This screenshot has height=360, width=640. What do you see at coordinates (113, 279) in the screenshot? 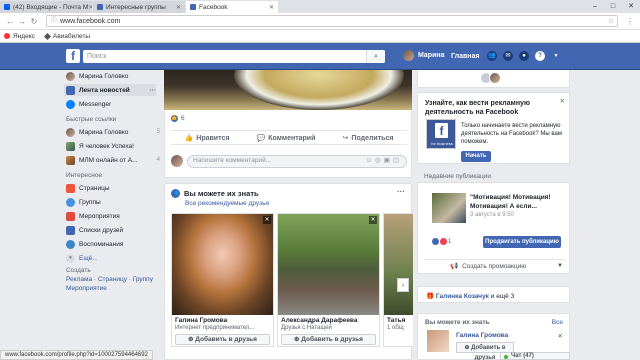
I see `create-links-row: Реклама · Страницу · Группу` at bounding box center [113, 279].